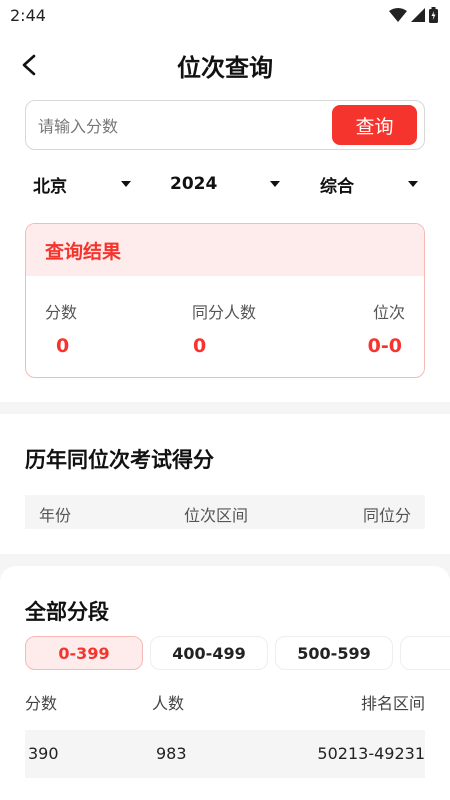 The image size is (450, 800). I want to click on history-table-header: 年份 位次区间 同位分, so click(225, 512).